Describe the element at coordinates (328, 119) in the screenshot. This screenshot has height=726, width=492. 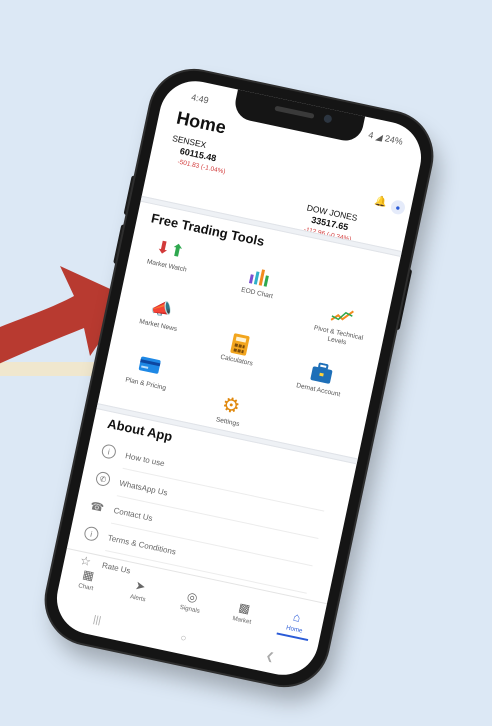
I see `camera` at that location.